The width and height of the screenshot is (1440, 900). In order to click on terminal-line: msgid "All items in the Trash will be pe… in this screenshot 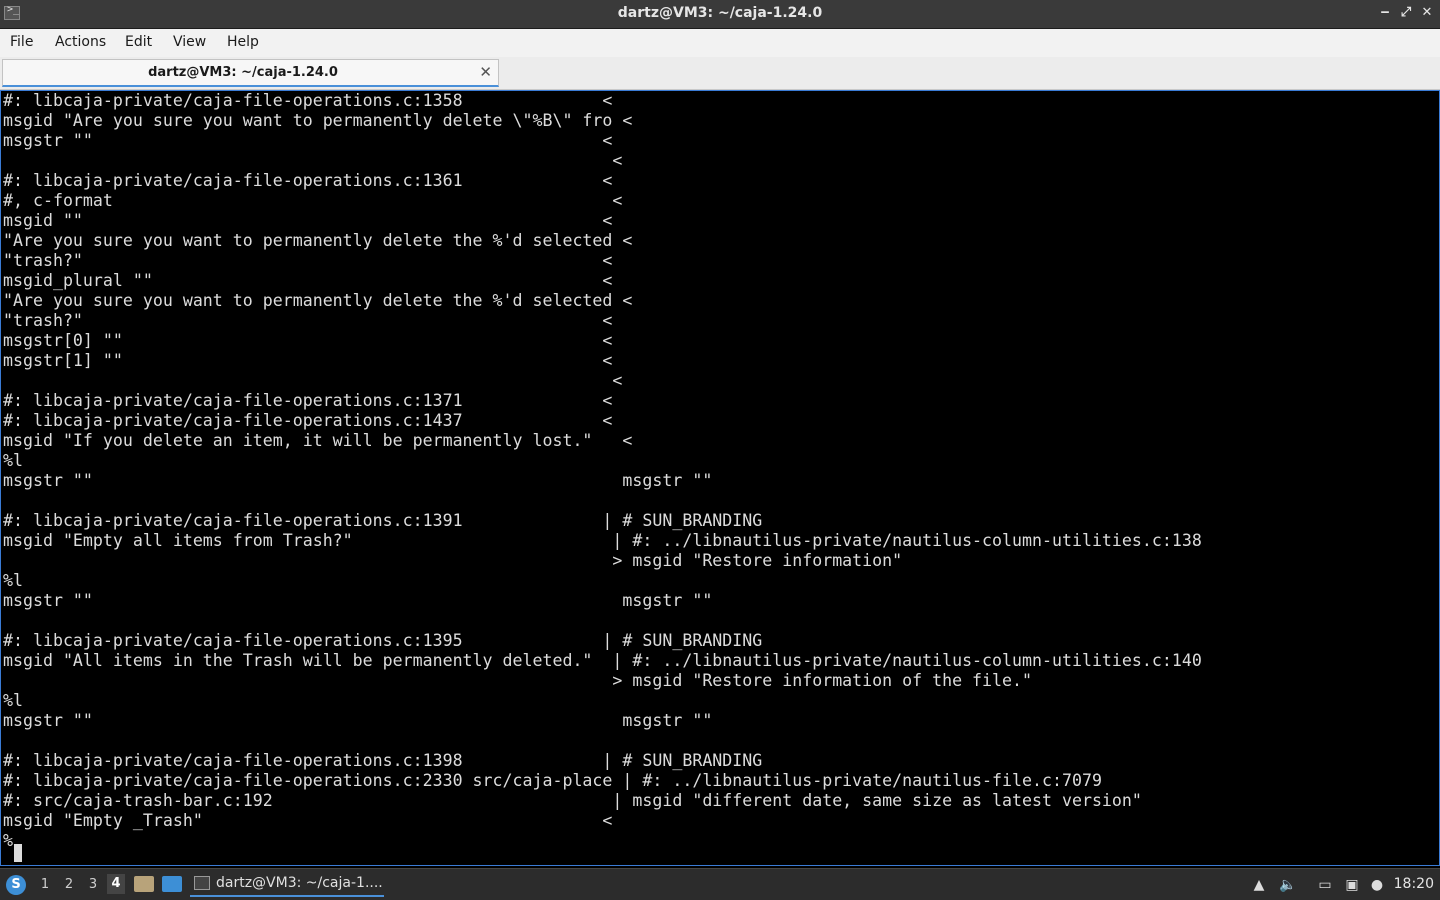, I will do `click(602, 660)`.